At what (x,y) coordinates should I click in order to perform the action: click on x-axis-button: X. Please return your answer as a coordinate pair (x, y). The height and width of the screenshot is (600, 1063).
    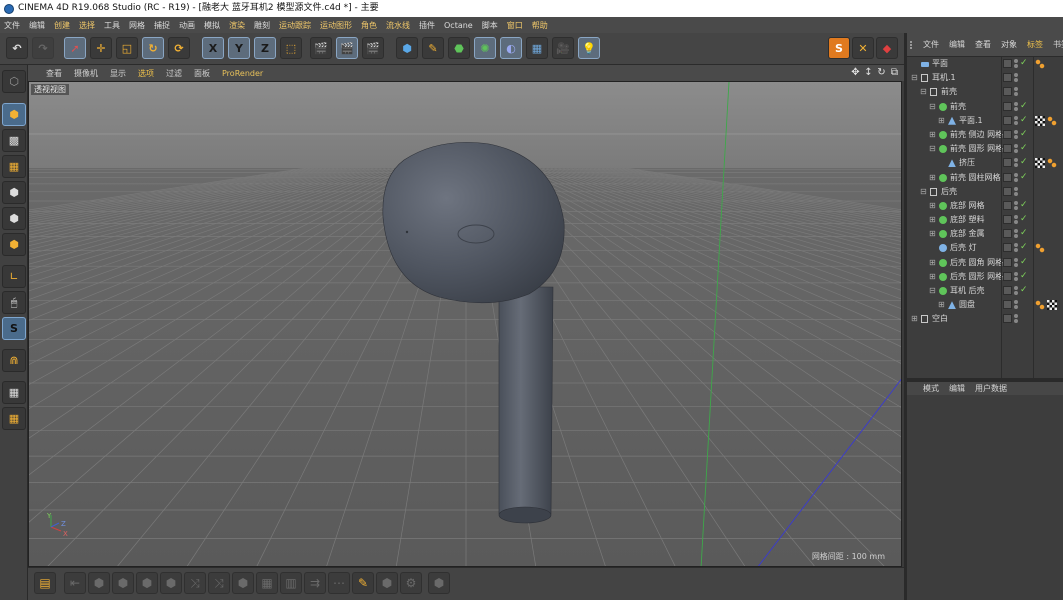
    Looking at the image, I should click on (213, 48).